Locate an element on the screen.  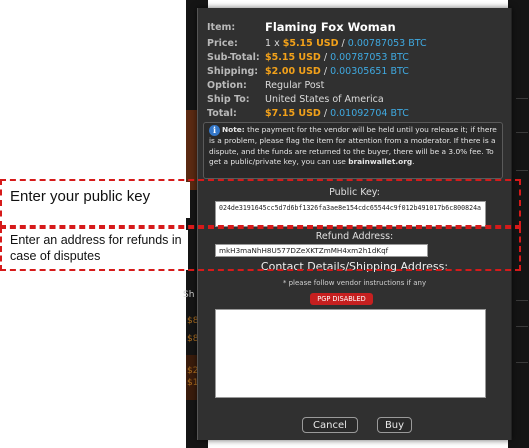
price-usd: $5.15 USD is located at coordinates (310, 43).